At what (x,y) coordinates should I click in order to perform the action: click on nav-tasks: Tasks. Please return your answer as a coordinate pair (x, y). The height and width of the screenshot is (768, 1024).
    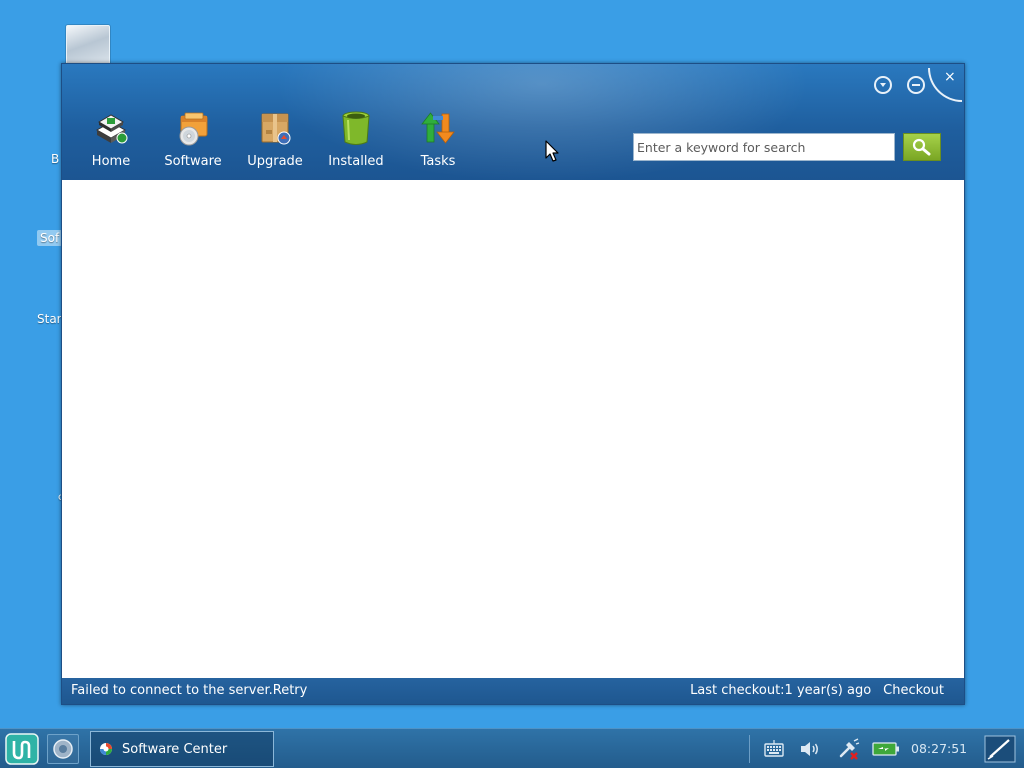
    Looking at the image, I should click on (438, 139).